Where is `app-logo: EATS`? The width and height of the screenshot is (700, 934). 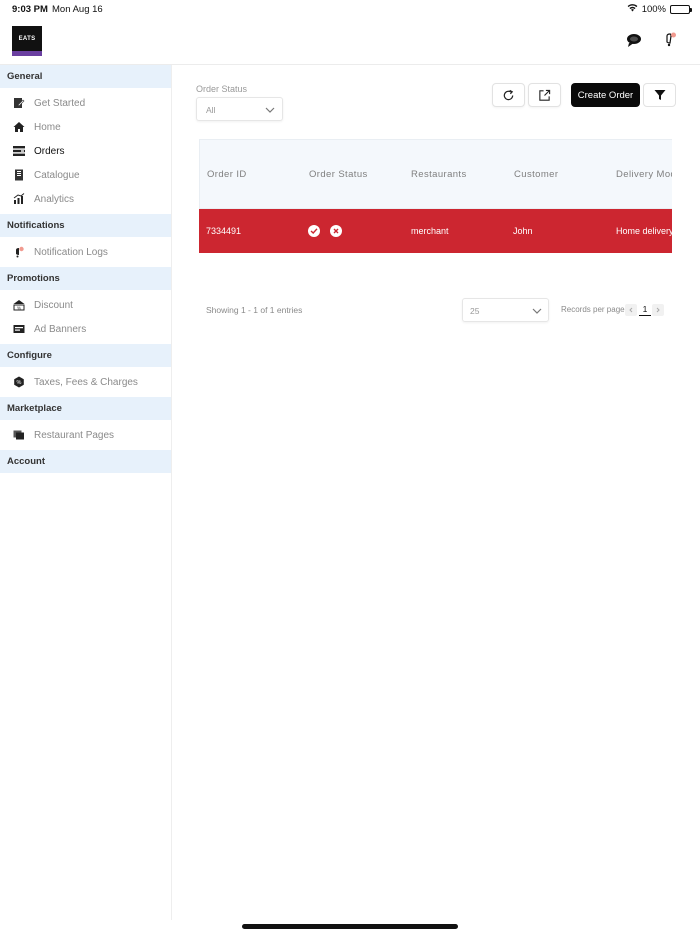 app-logo: EATS is located at coordinates (27, 41).